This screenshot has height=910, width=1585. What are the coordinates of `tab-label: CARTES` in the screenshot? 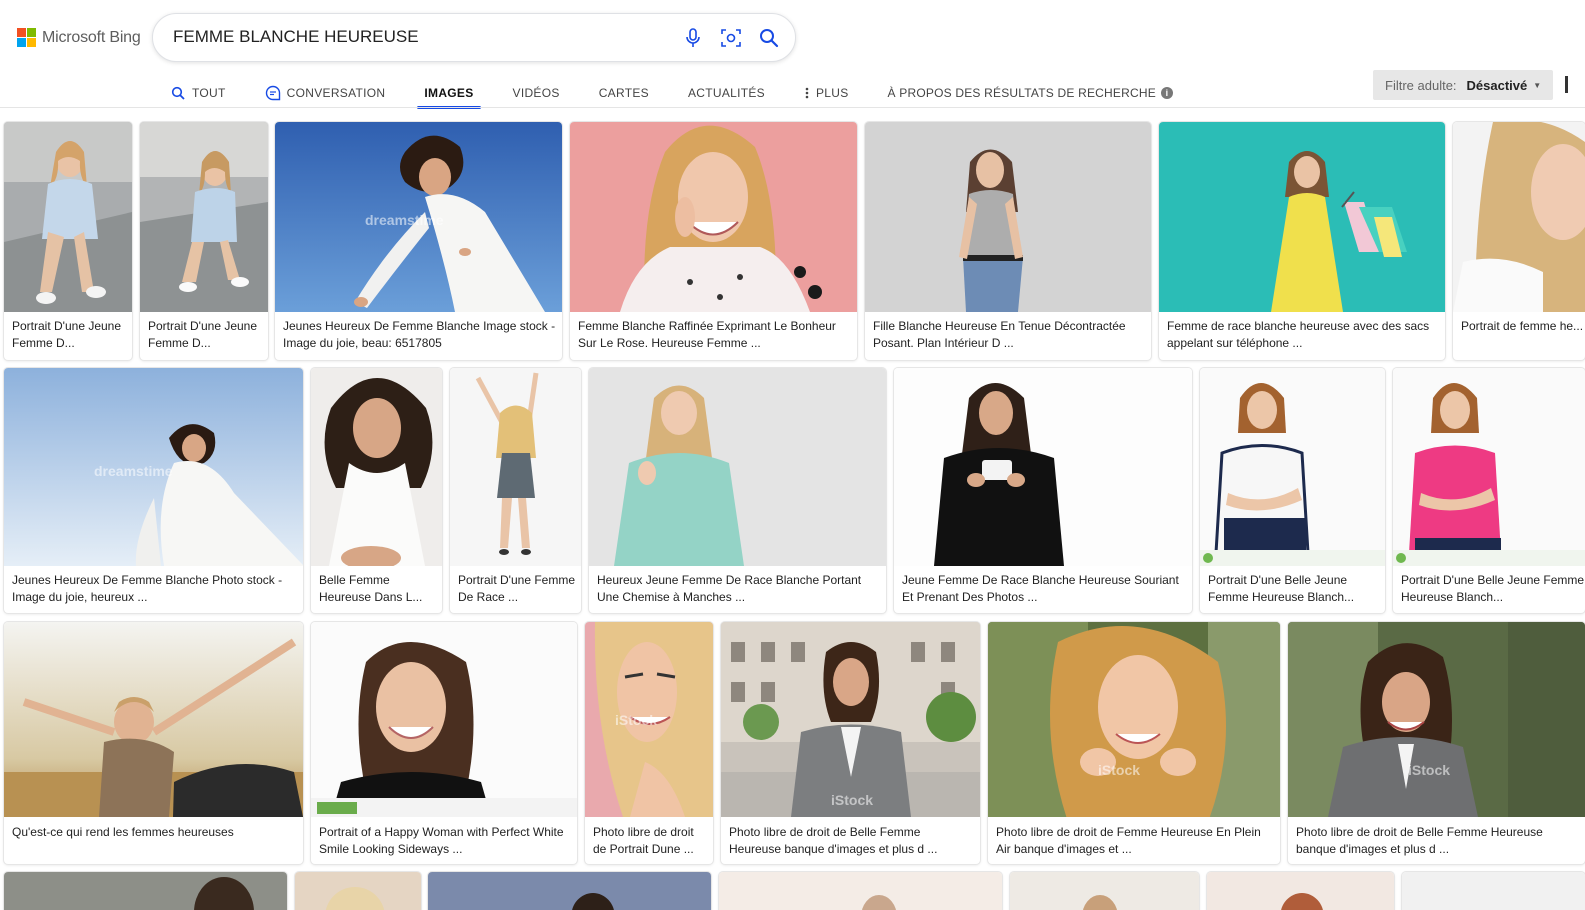 It's located at (623, 93).